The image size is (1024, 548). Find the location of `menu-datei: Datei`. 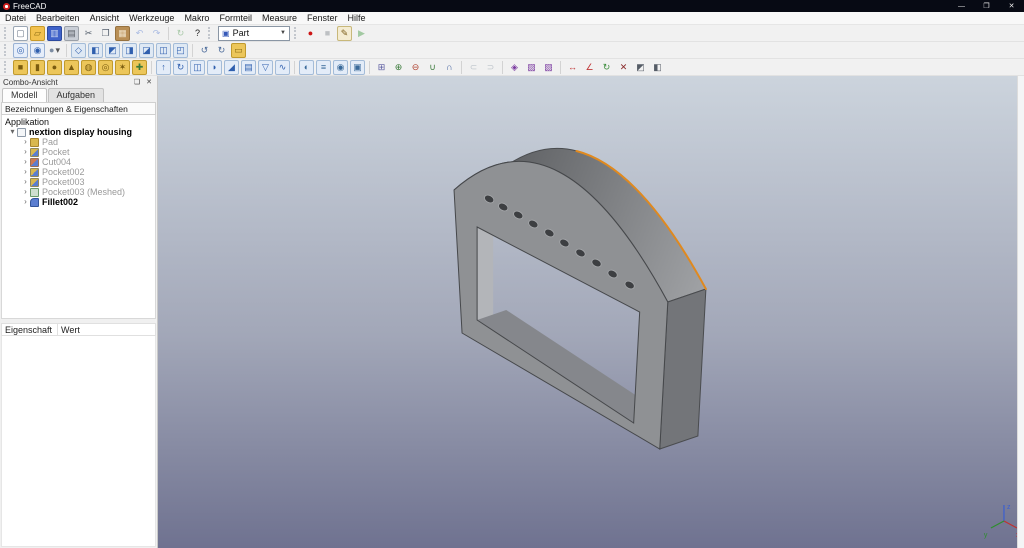

menu-datei: Datei is located at coordinates (15, 18).